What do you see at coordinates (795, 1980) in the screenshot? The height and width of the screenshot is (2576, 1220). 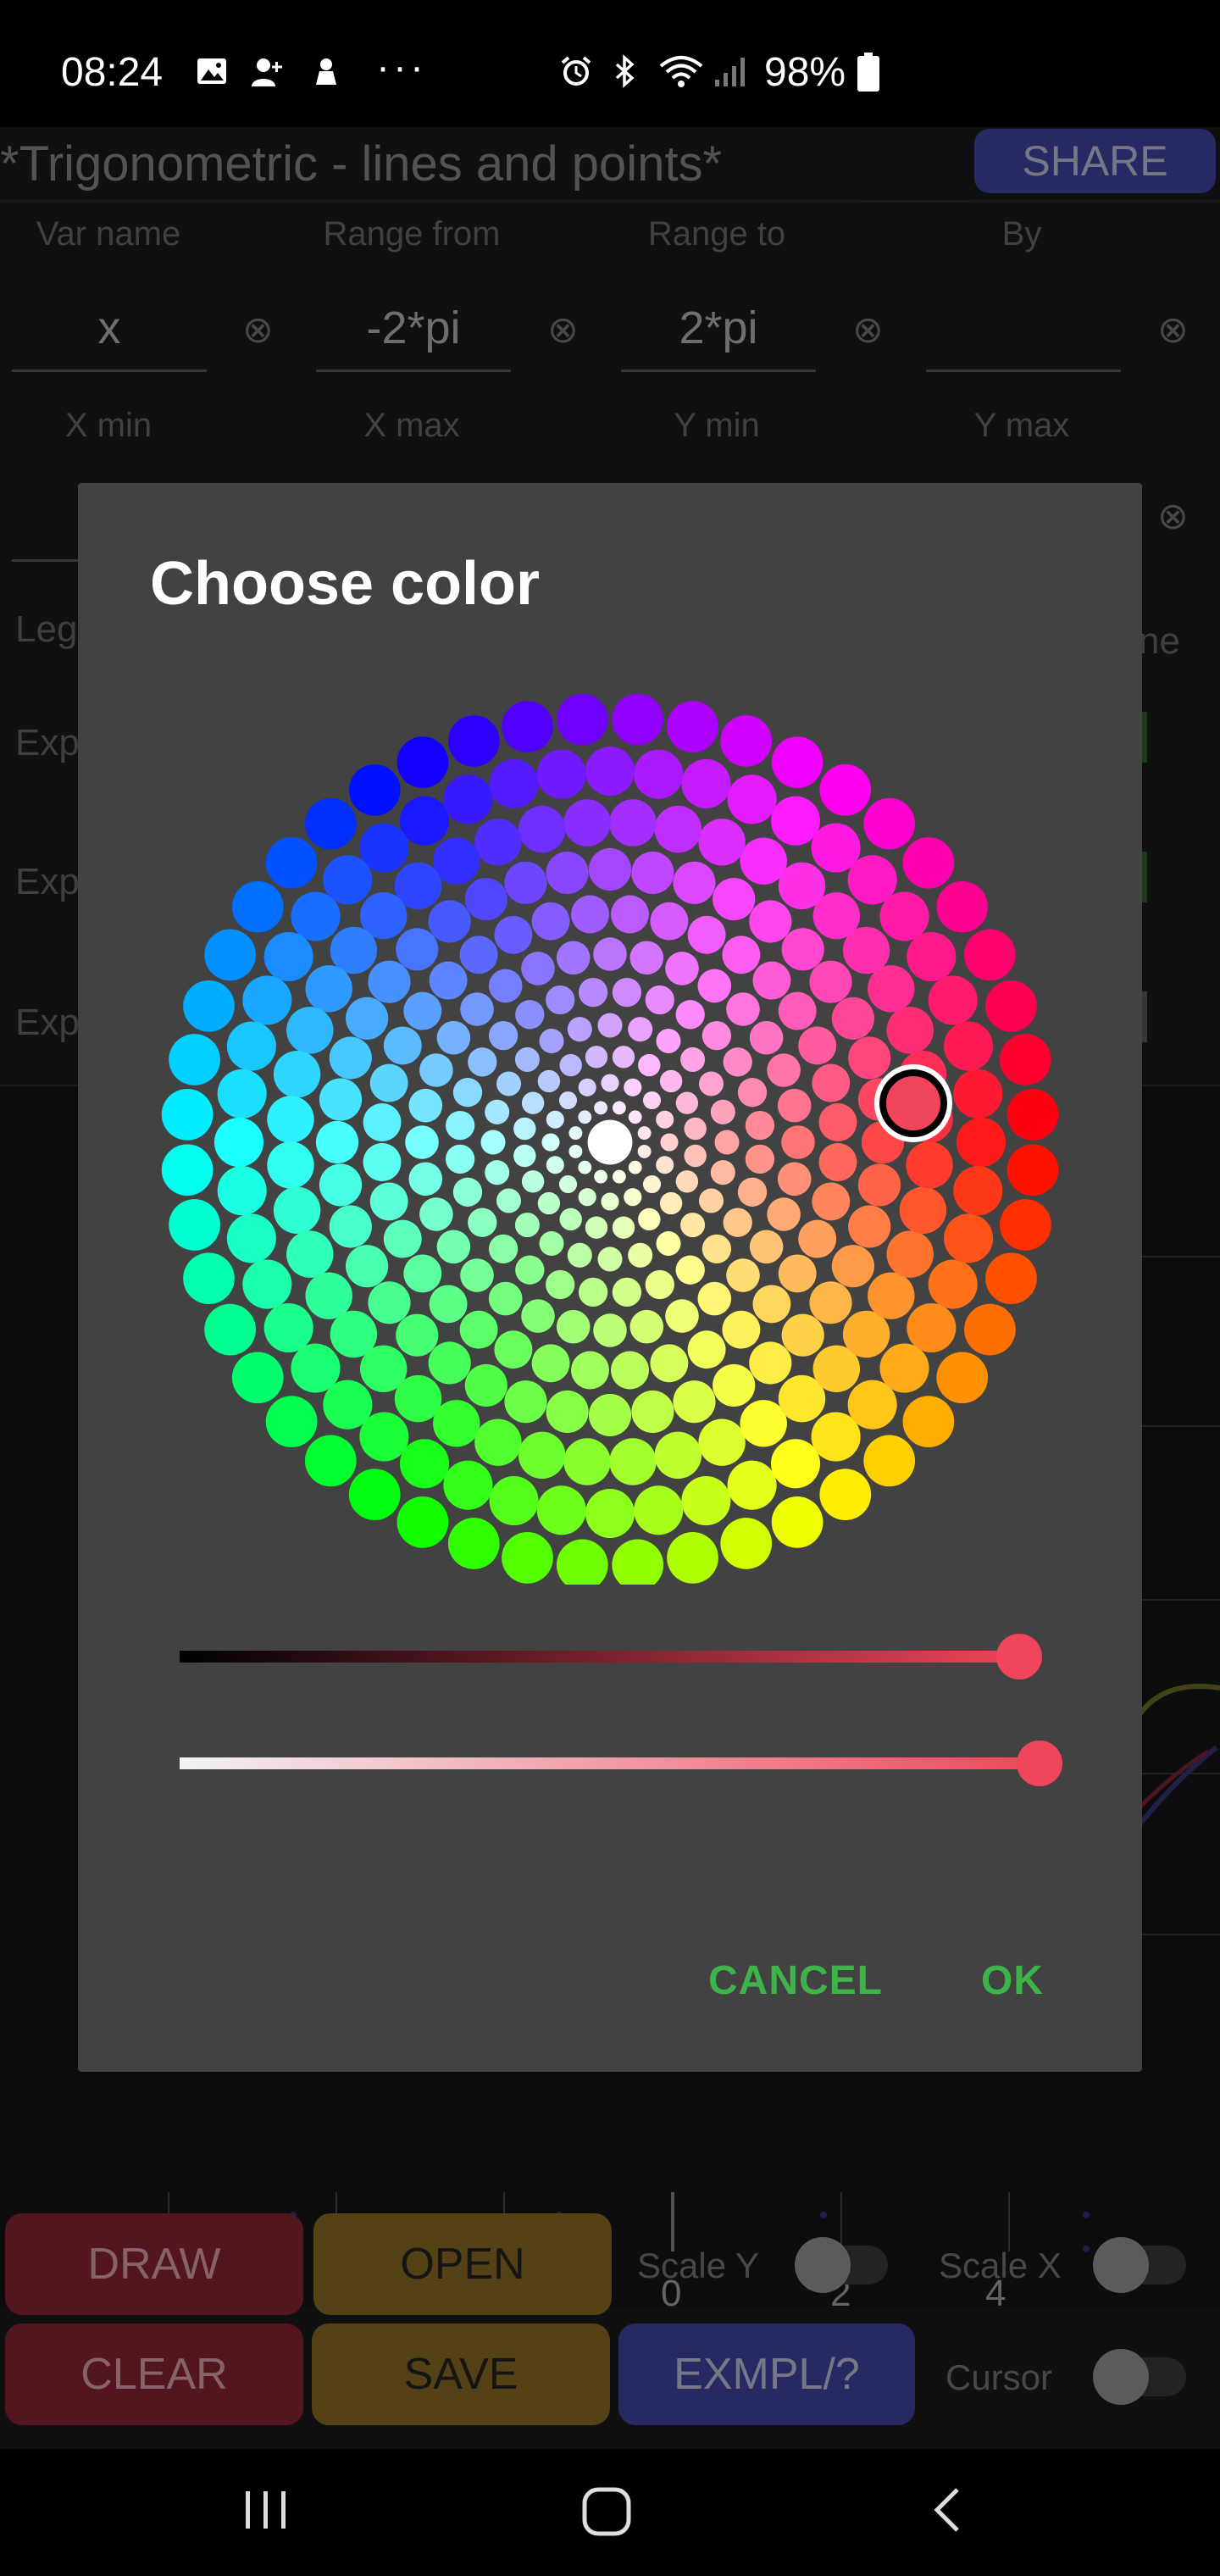 I see `cancel-button: CANCEL` at bounding box center [795, 1980].